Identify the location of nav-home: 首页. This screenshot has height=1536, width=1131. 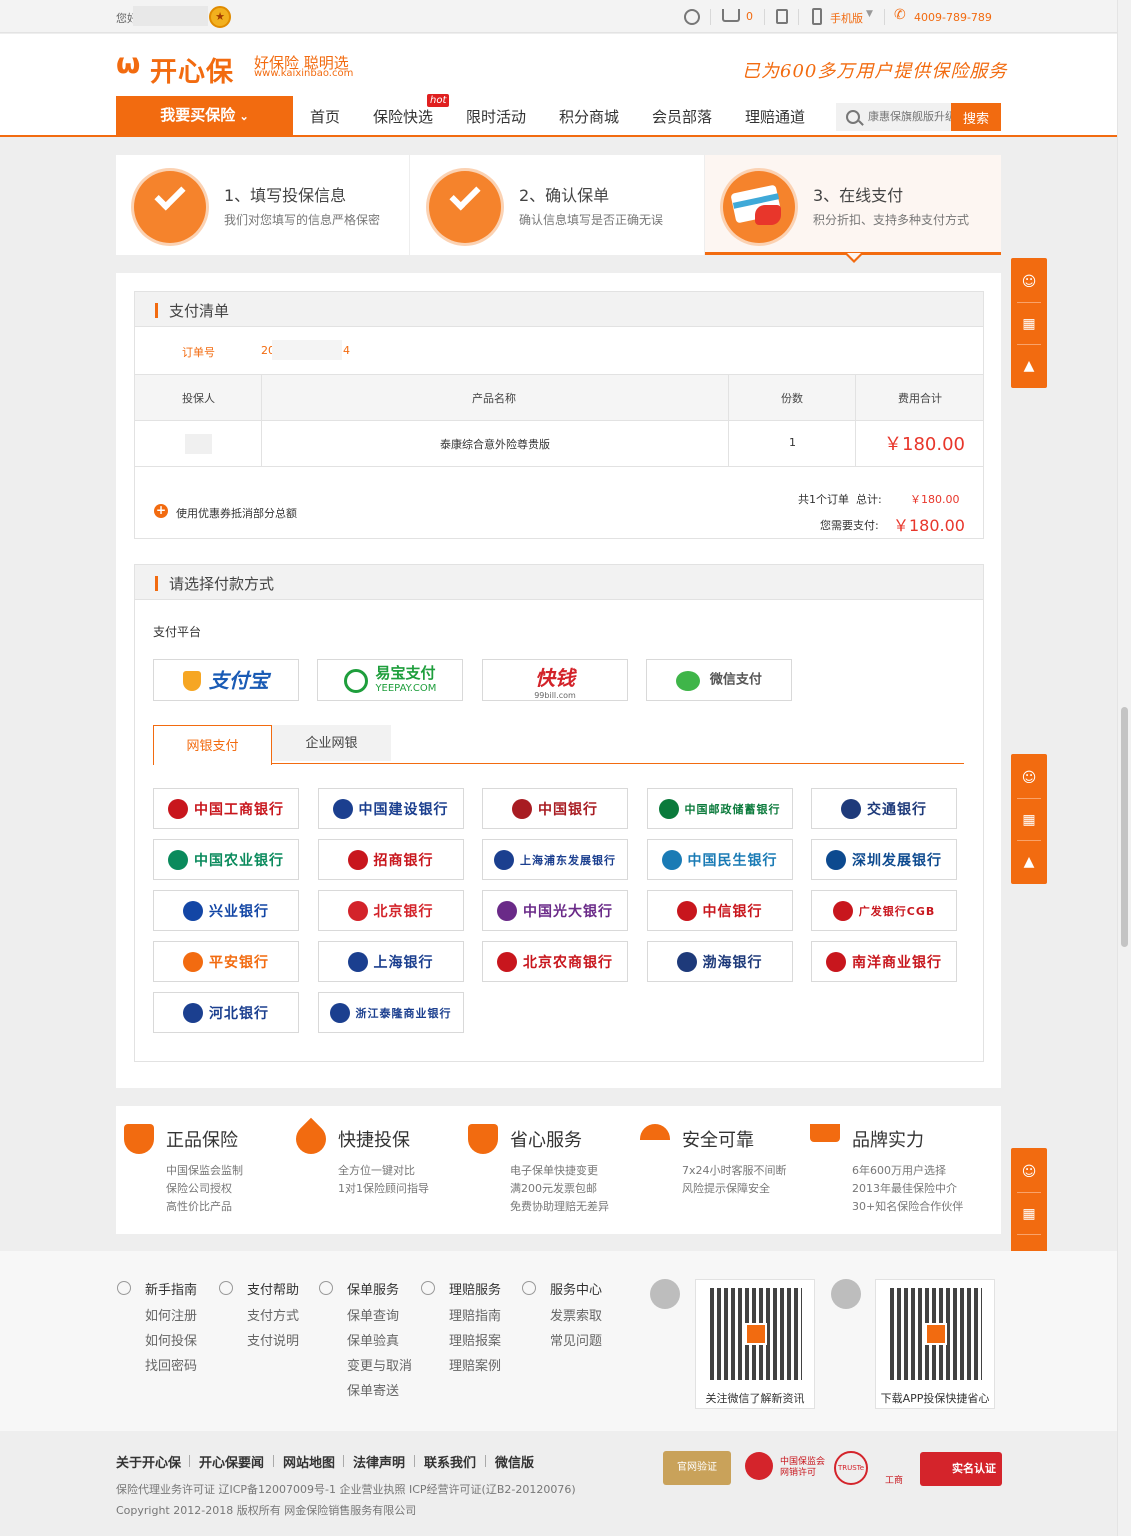
(325, 116).